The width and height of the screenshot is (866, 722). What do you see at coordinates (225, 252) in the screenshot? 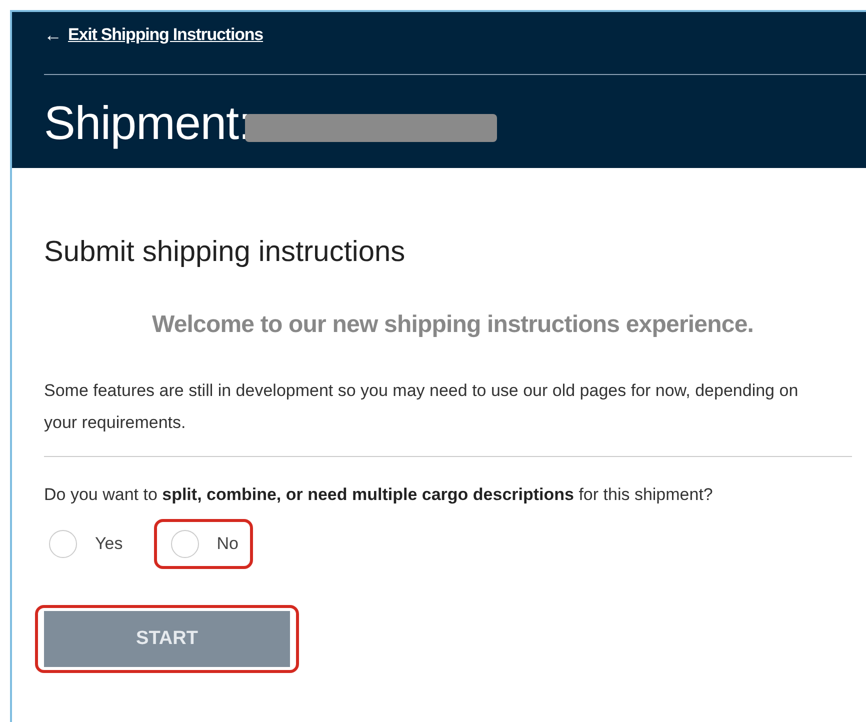
I see `section-title: Submit shipping instructions` at bounding box center [225, 252].